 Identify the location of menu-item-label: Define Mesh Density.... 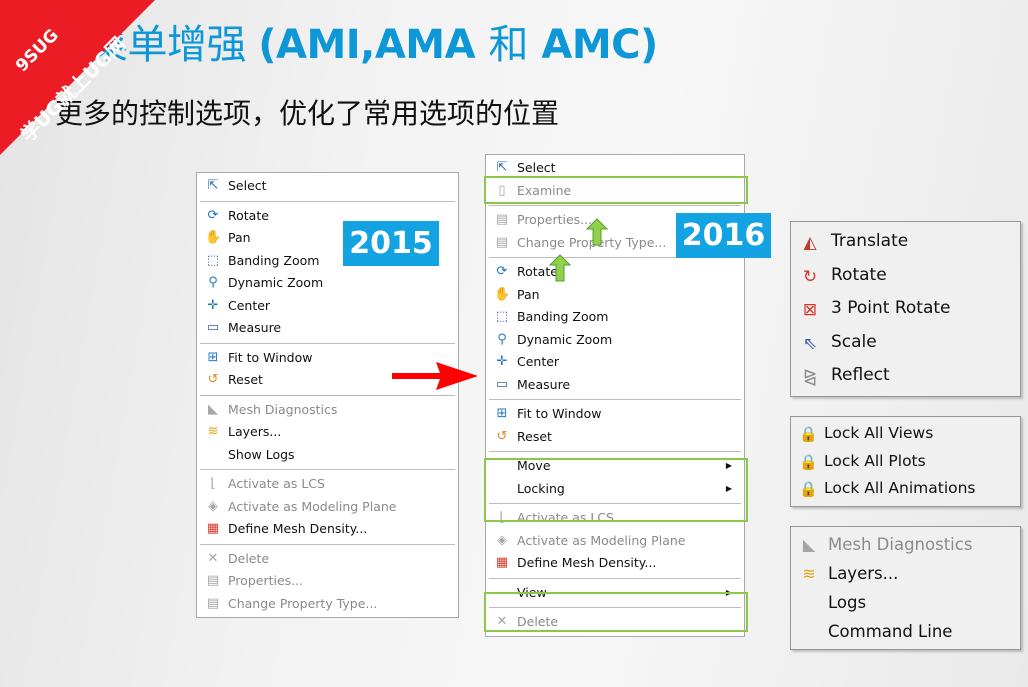
(587, 562).